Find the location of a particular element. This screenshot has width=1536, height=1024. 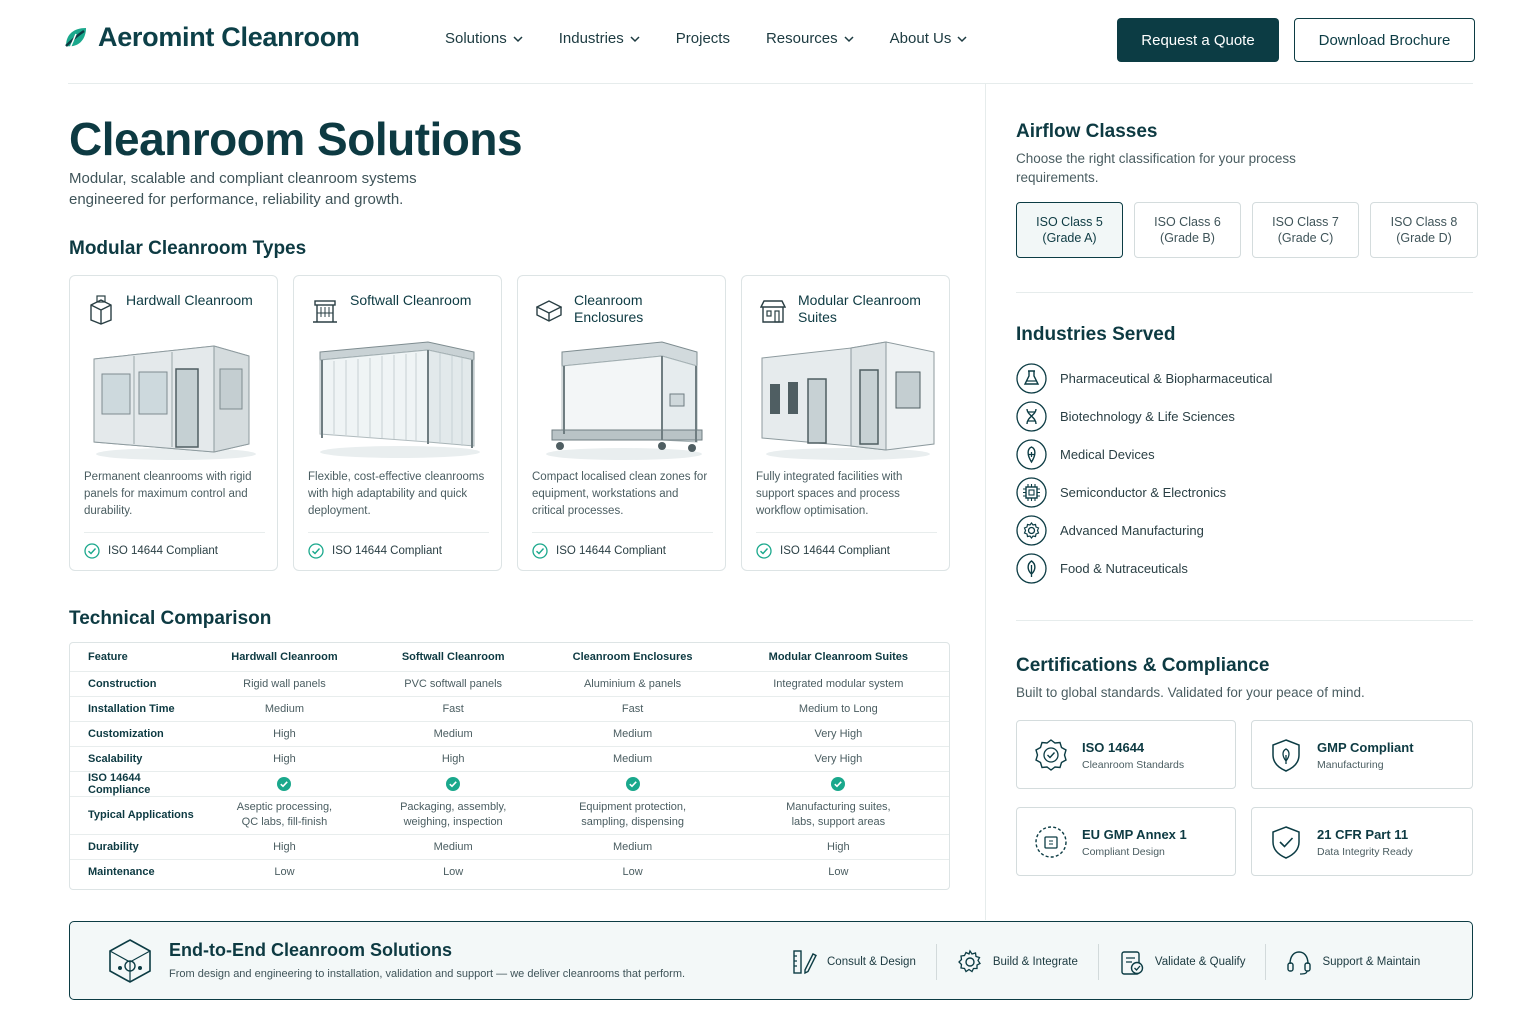

table-row: ISO 14644 Compliance is located at coordinates (509, 784).